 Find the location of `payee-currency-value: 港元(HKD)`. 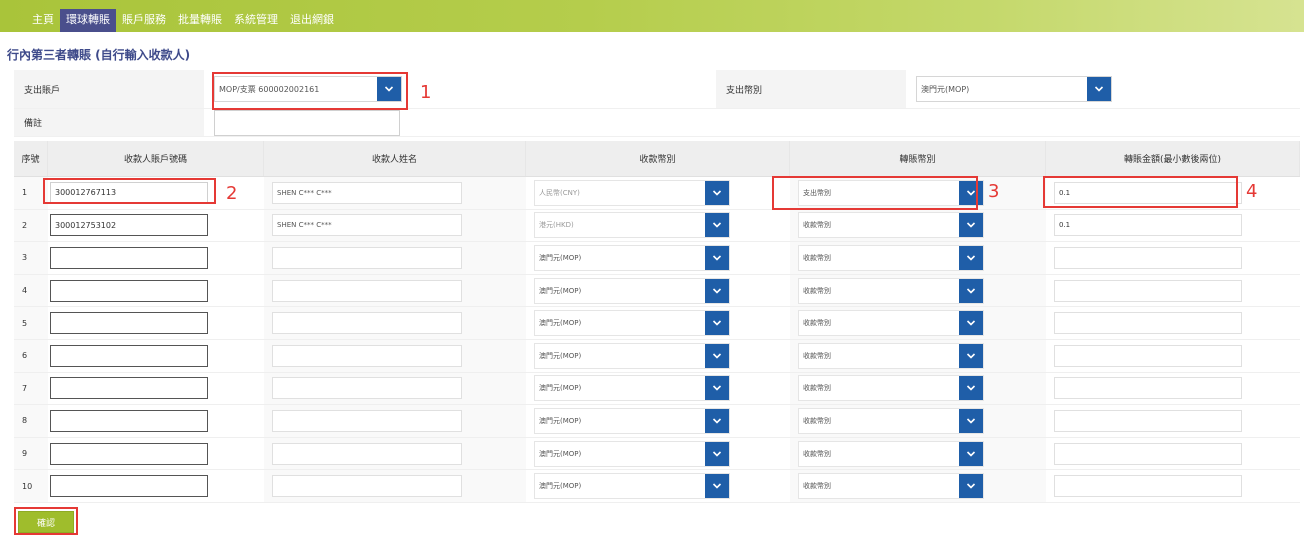

payee-currency-value: 港元(HKD) is located at coordinates (556, 225).